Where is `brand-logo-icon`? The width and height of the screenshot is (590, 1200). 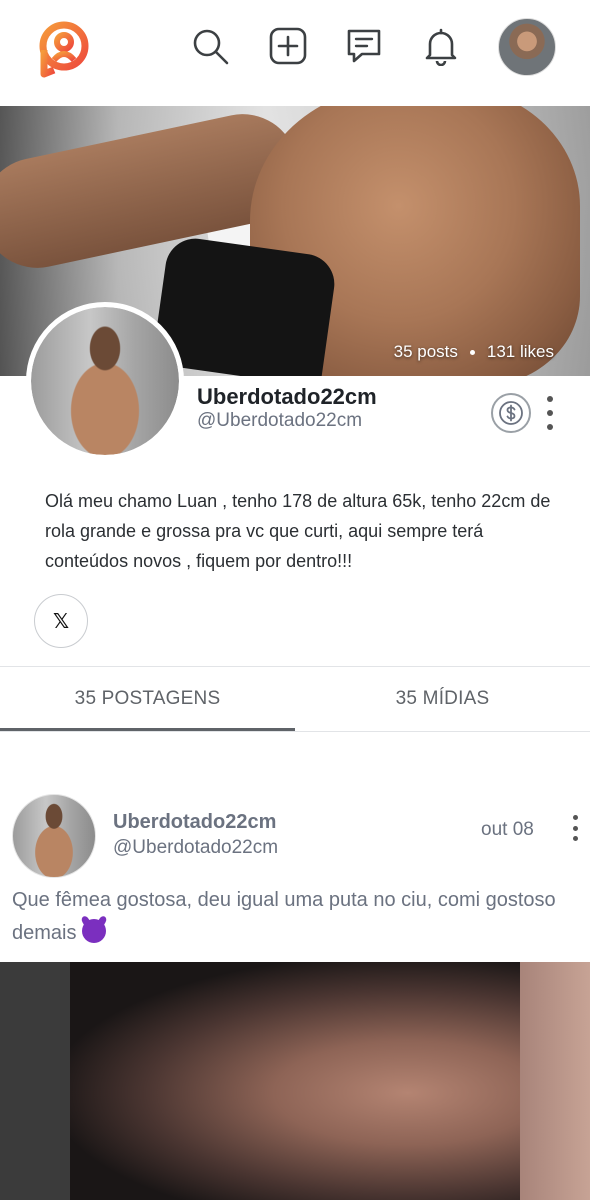 brand-logo-icon is located at coordinates (64, 49).